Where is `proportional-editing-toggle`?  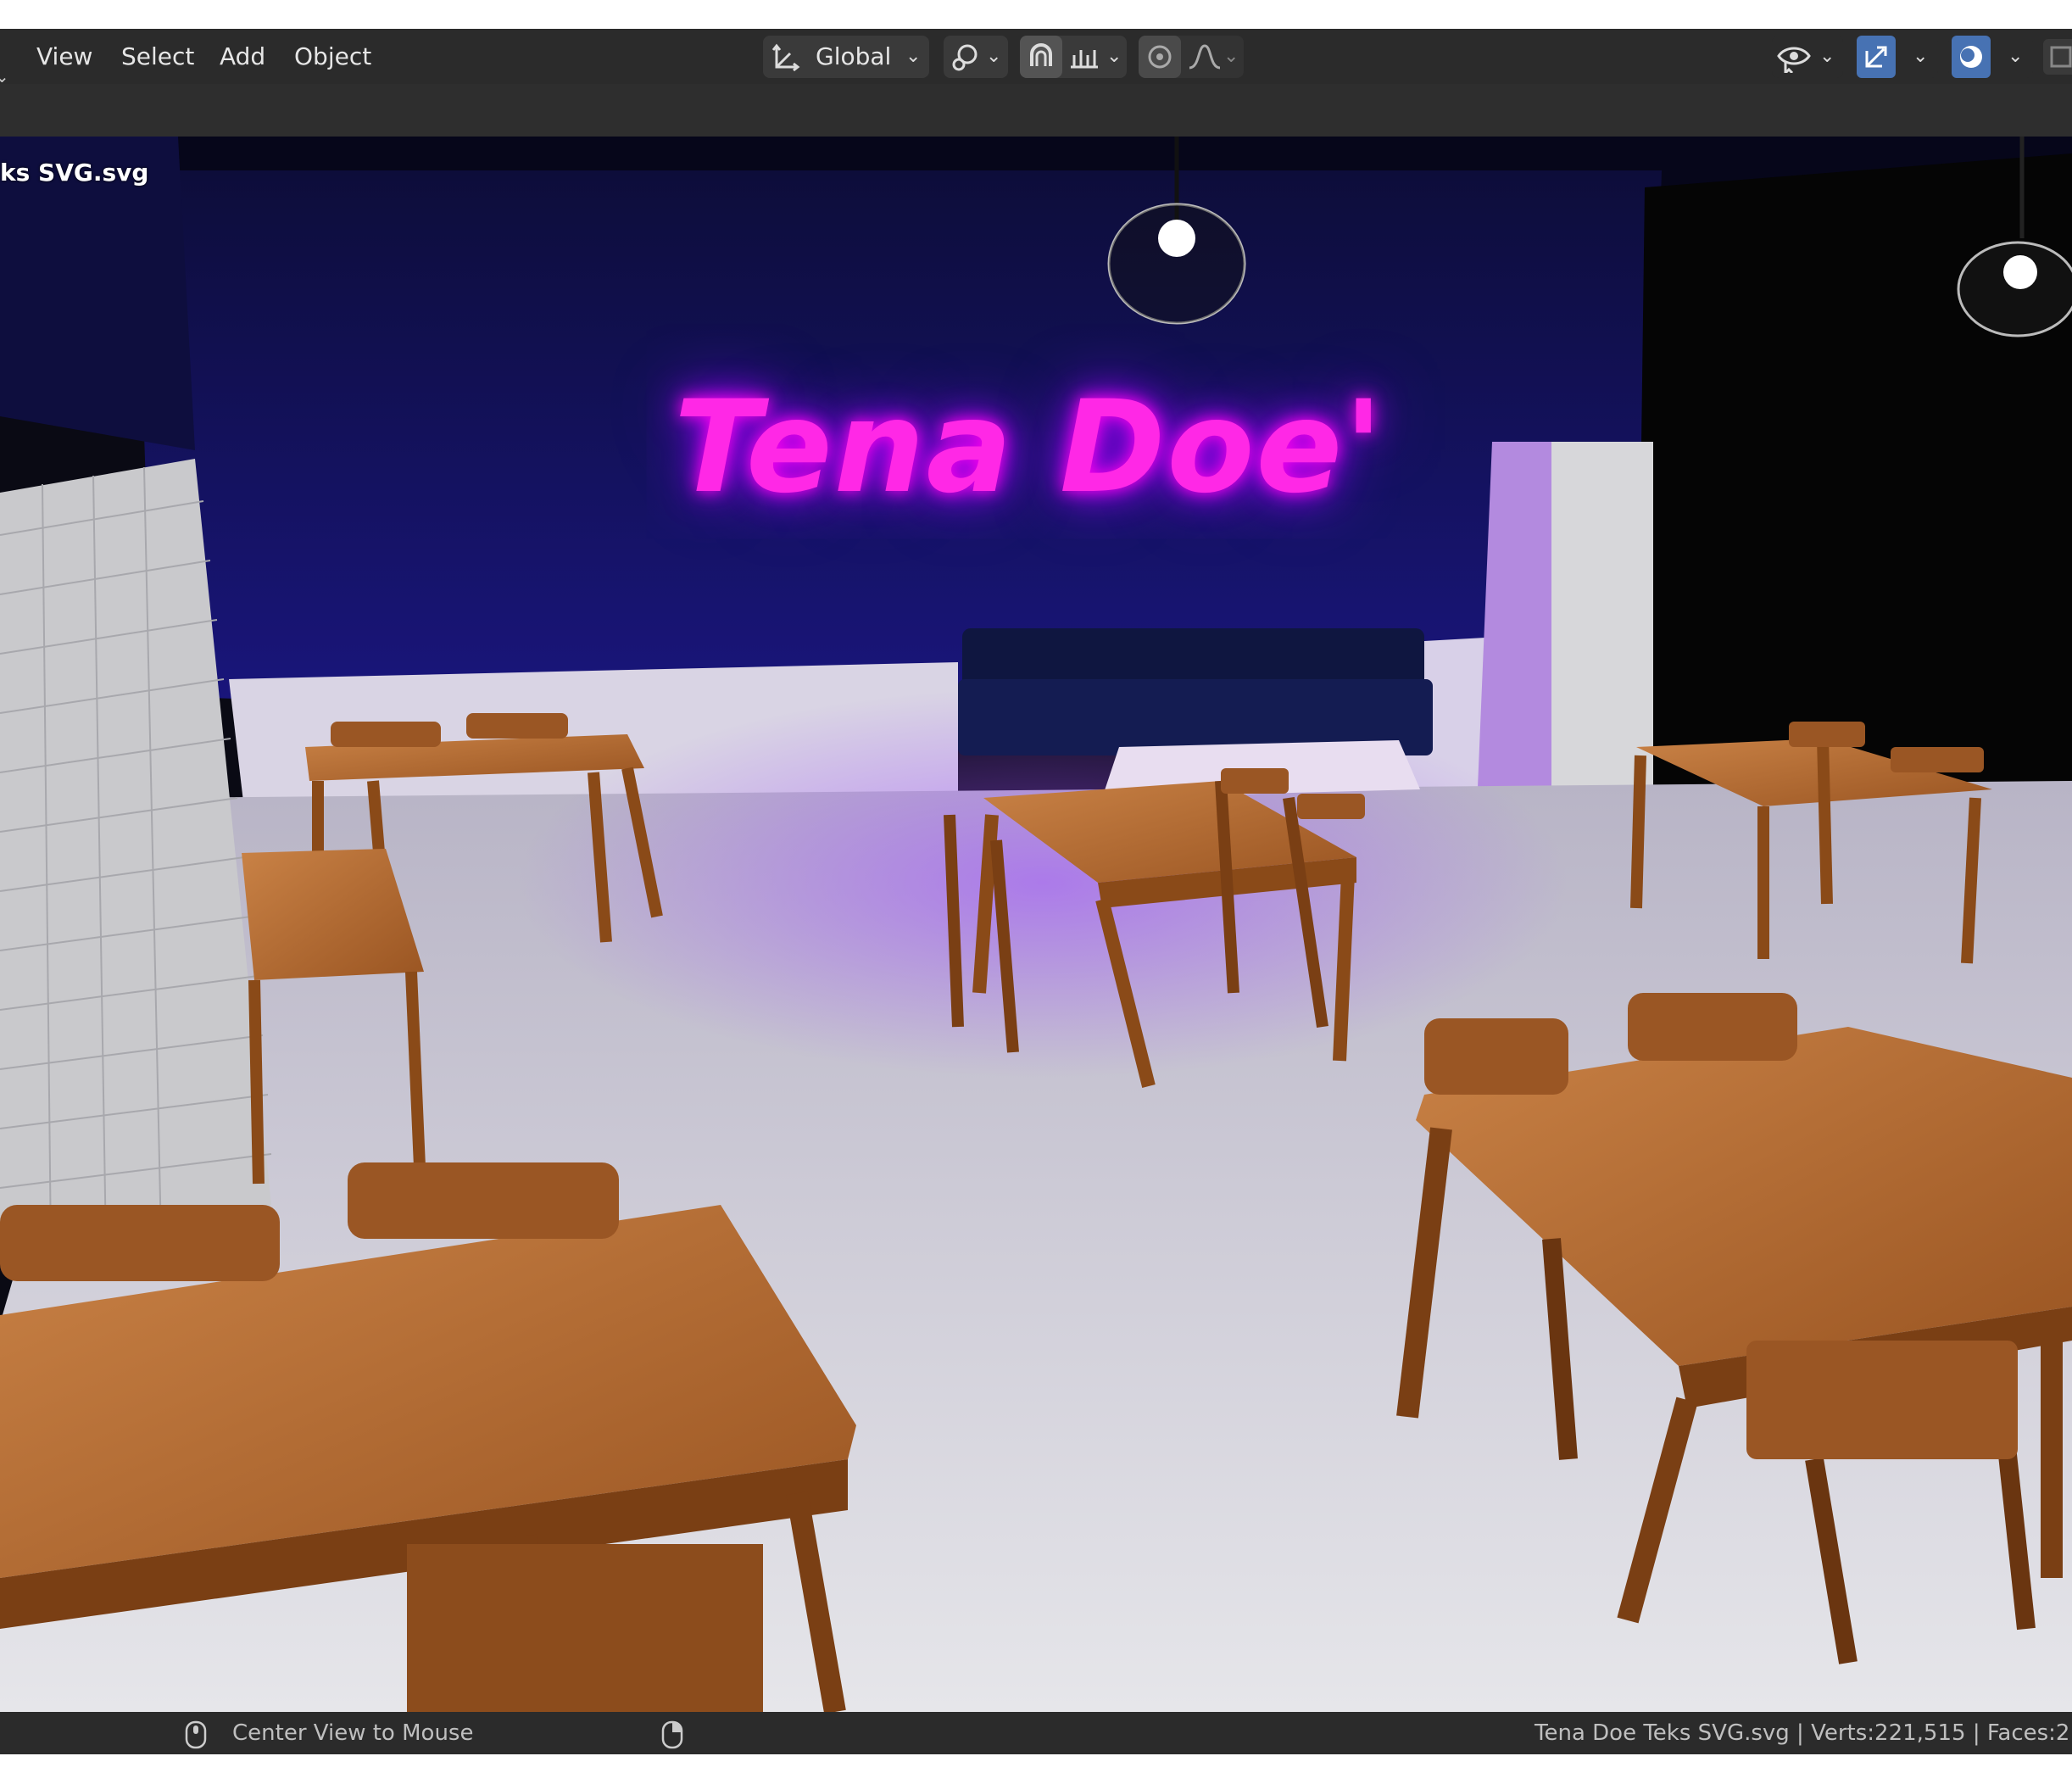
proportional-editing-toggle is located at coordinates (1160, 57).